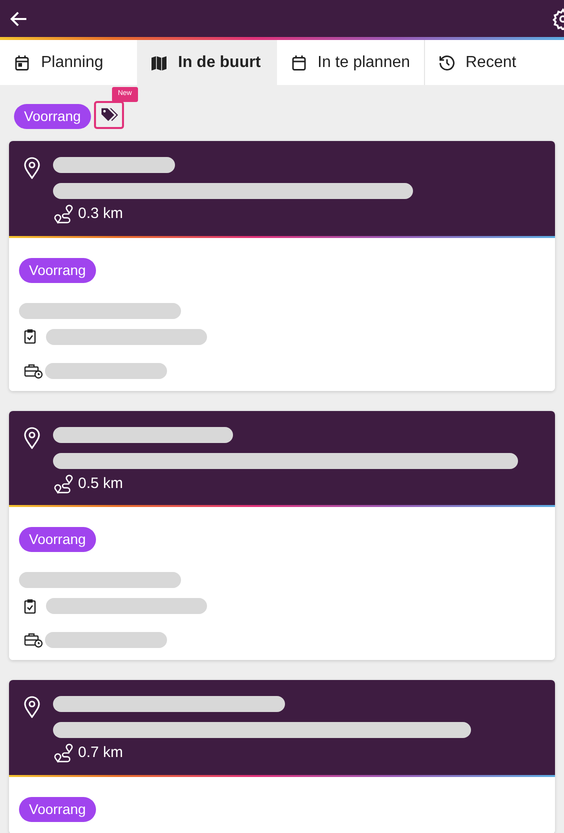  Describe the element at coordinates (101, 214) in the screenshot. I see `distance-text: 0.3 km` at that location.